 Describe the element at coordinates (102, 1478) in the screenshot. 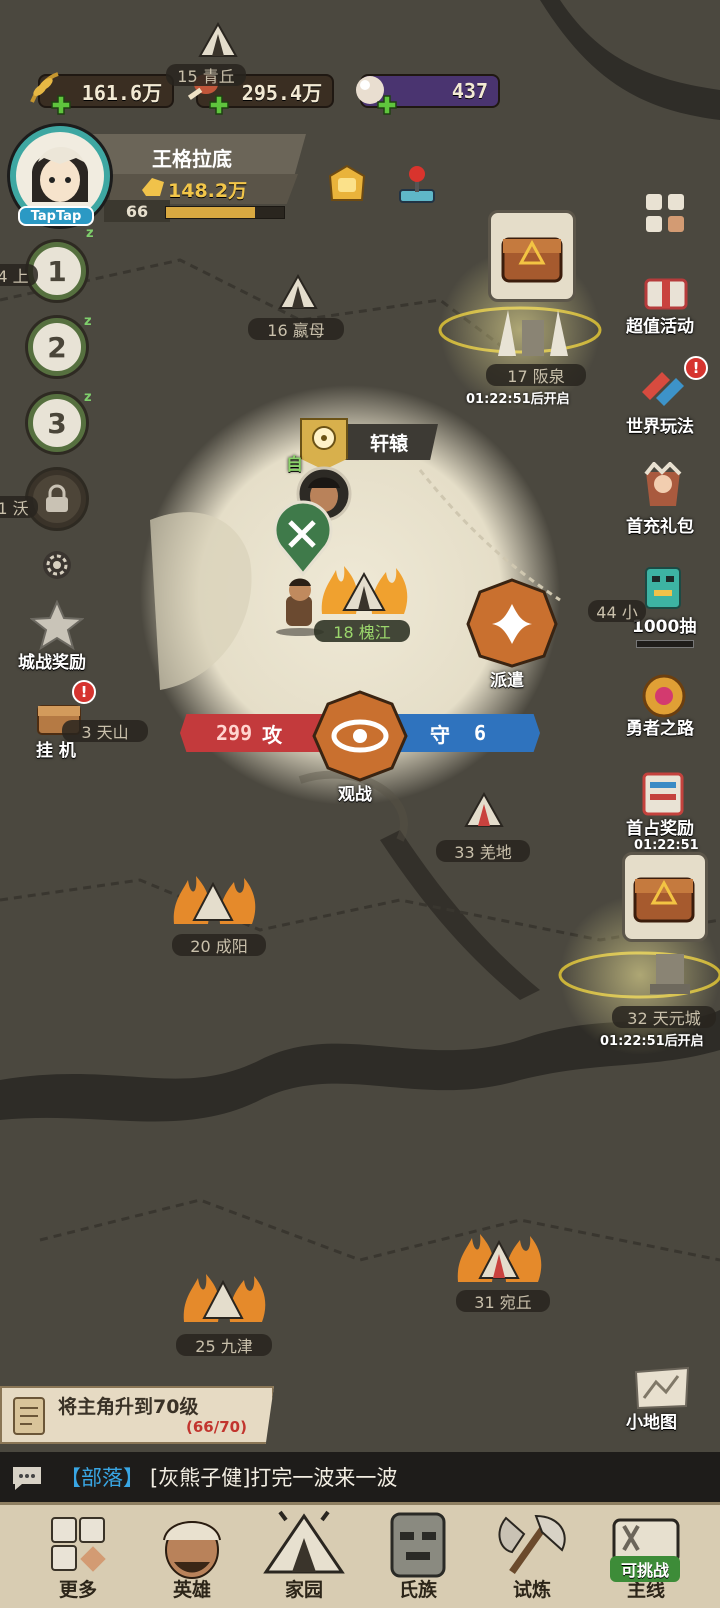

I see `chat-channel: 【部落】` at that location.